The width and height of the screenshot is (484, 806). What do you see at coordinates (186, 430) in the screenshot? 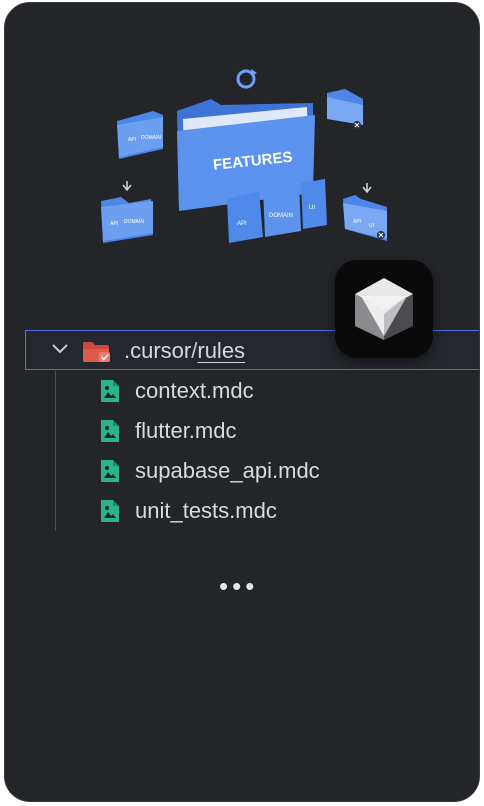
I see `file-name: flutter.mdc` at bounding box center [186, 430].